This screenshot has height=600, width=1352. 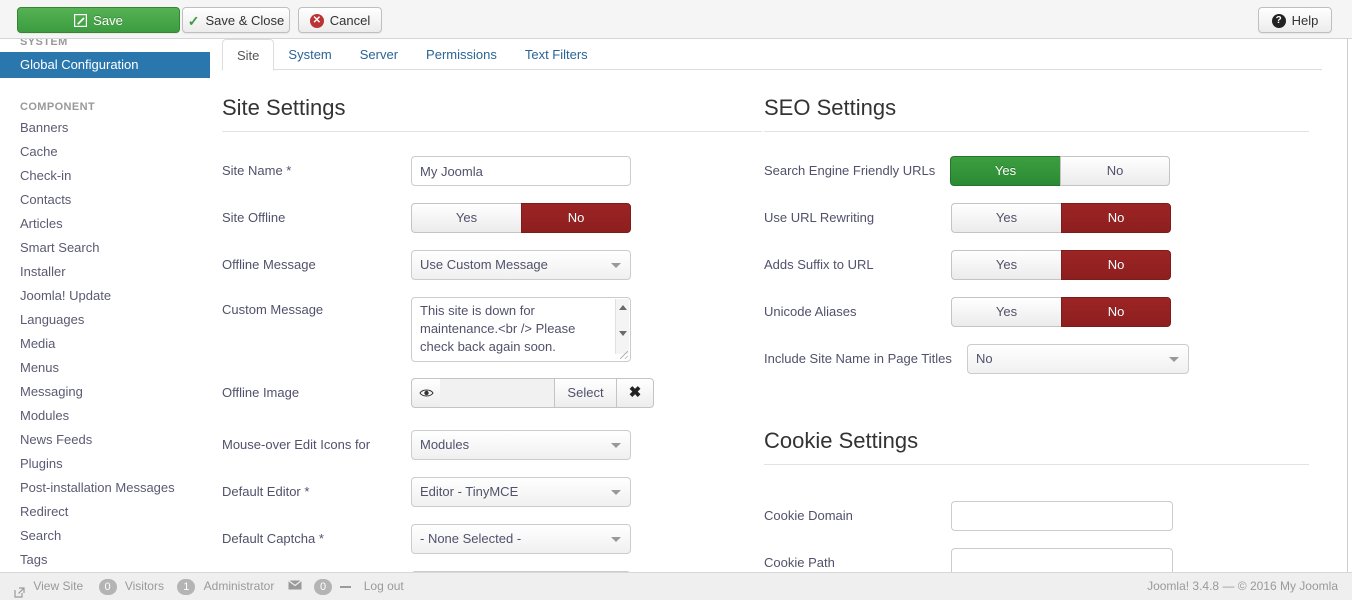 I want to click on offline-message-select-value: Use Custom Message, so click(x=484, y=264).